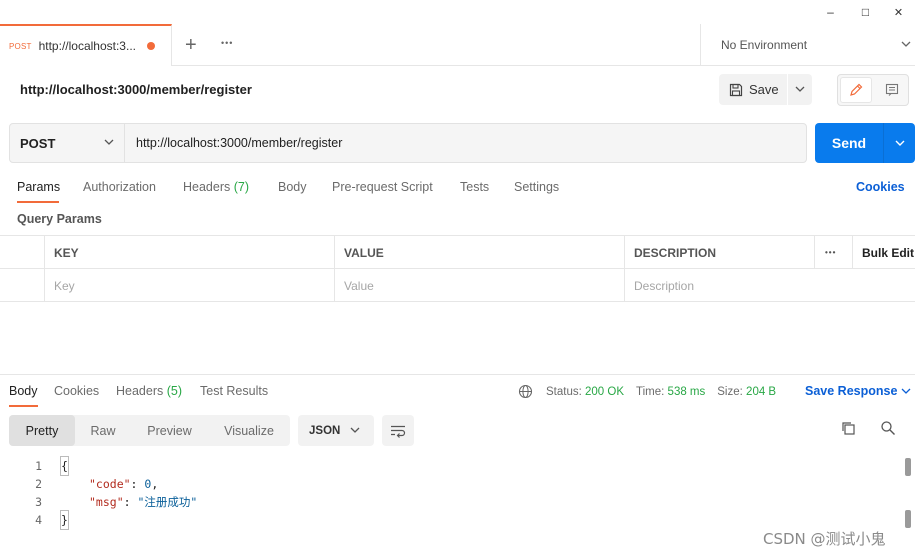 This screenshot has height=556, width=915. What do you see at coordinates (148, 484) in the screenshot?
I see `json-value: 0` at bounding box center [148, 484].